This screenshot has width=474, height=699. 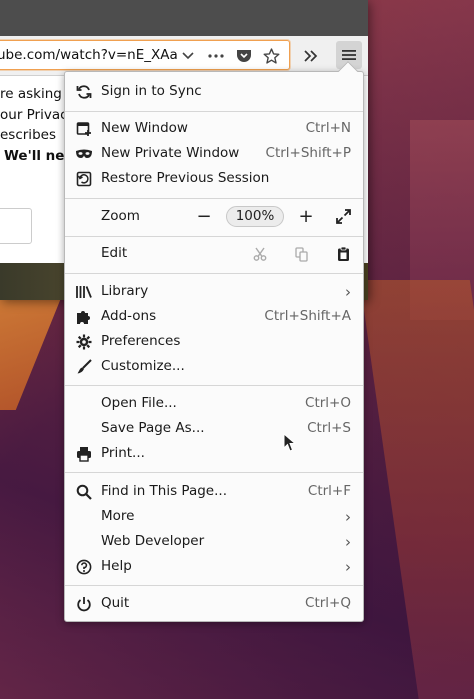 What do you see at coordinates (188, 56) in the screenshot?
I see `url-dropdown-icon` at bounding box center [188, 56].